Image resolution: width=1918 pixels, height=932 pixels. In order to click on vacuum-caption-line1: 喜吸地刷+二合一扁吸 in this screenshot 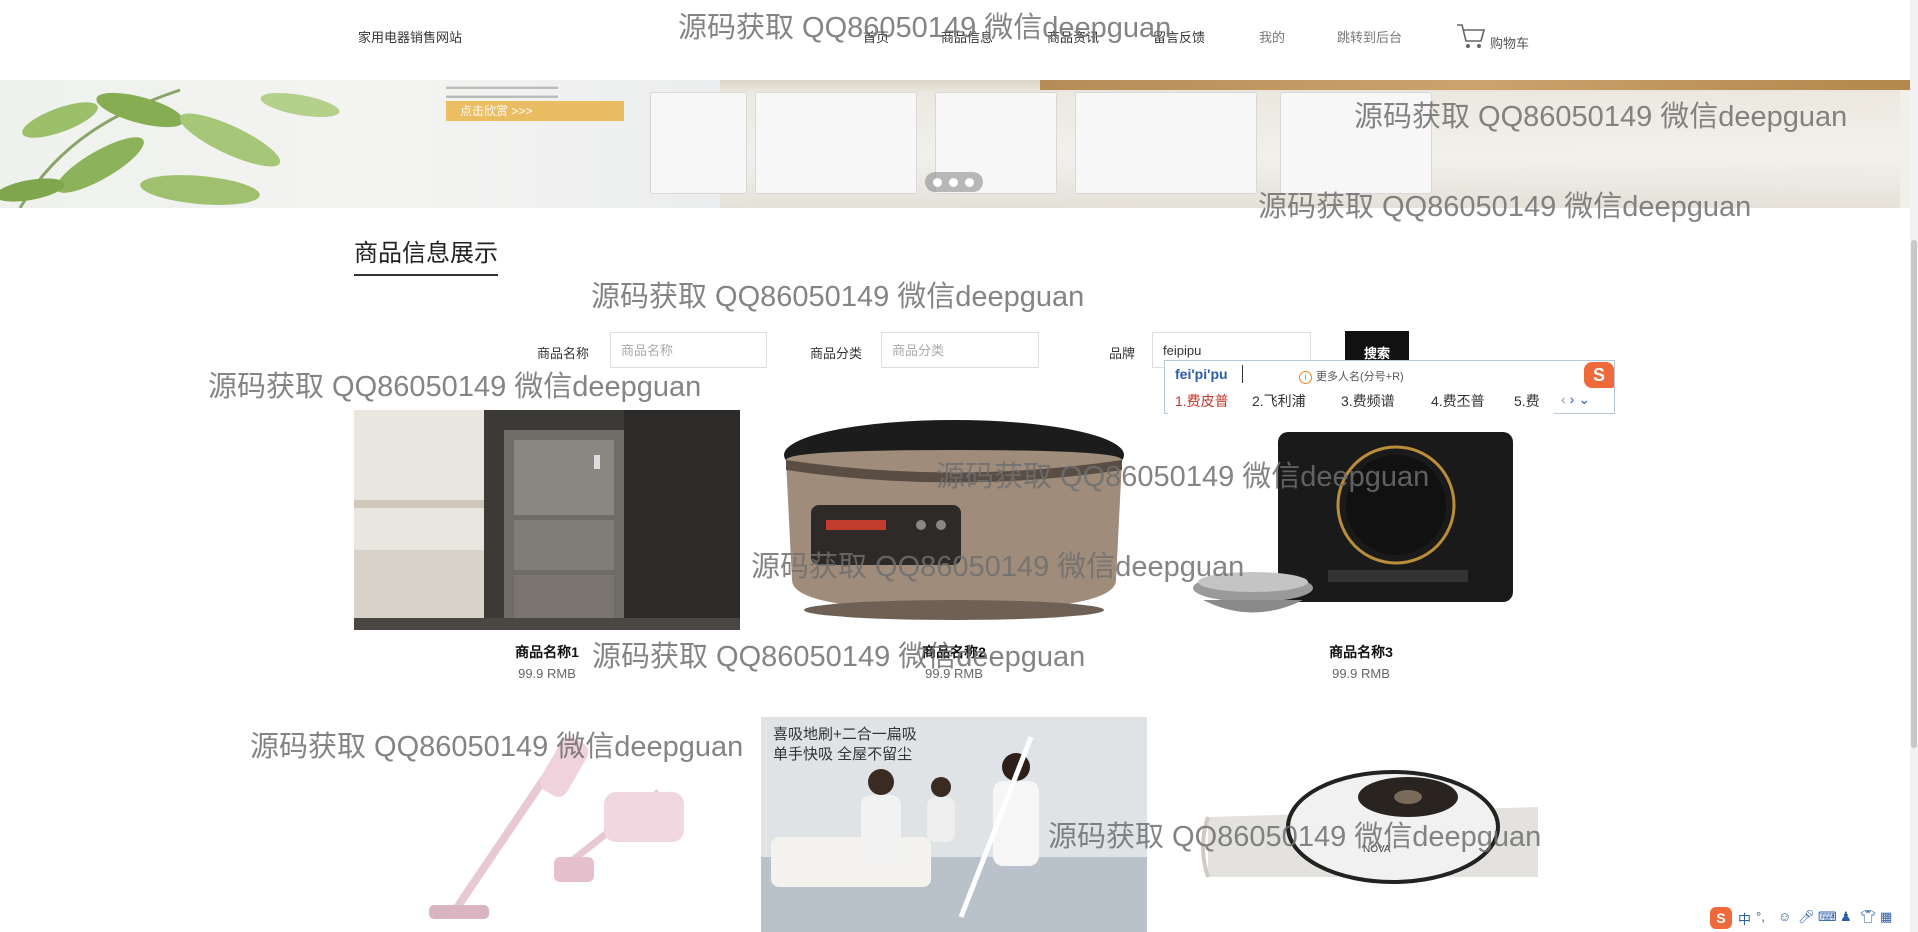, I will do `click(845, 734)`.